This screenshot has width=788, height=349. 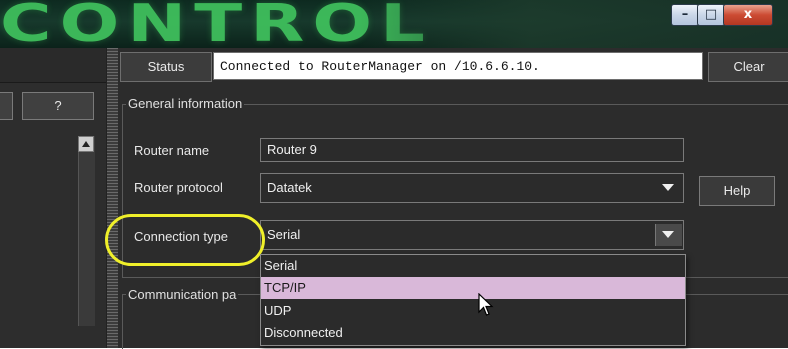 I want to click on left-scrollbar, so click(x=86, y=231).